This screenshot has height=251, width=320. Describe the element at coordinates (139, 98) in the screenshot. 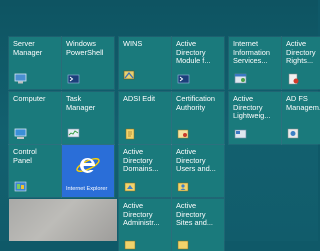

I see `tile-label: ADSI Edit` at that location.